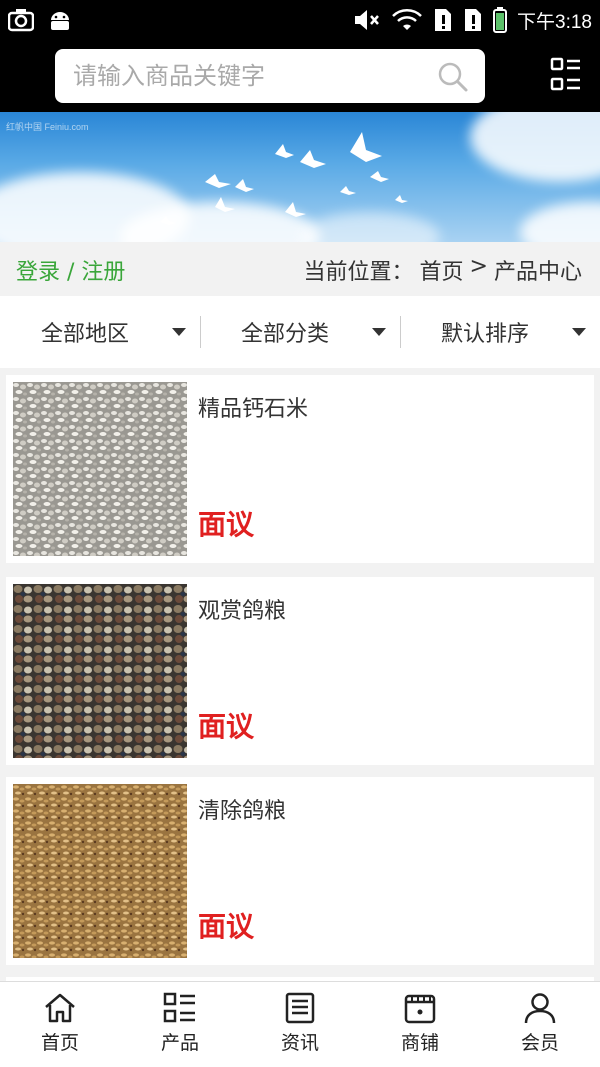  I want to click on product-name: 观赏鸽粮, so click(242, 609).